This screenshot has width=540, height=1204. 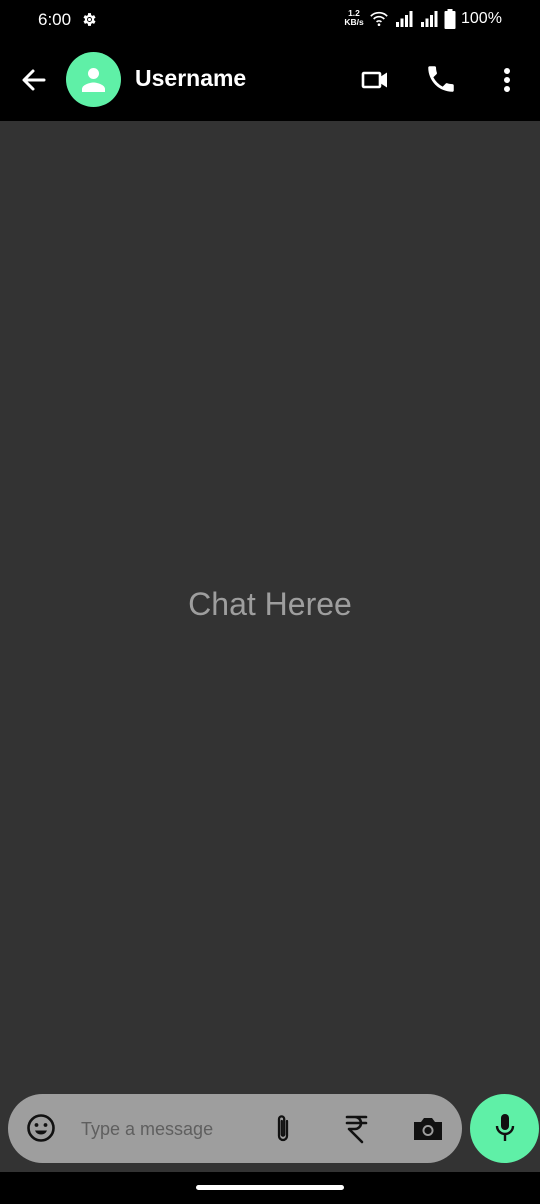 I want to click on back-arrow-icon, so click(x=34, y=80).